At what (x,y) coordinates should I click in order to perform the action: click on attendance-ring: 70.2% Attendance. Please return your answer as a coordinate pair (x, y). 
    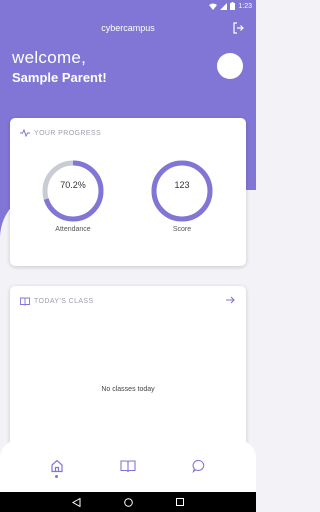
    Looking at the image, I should click on (73, 195).